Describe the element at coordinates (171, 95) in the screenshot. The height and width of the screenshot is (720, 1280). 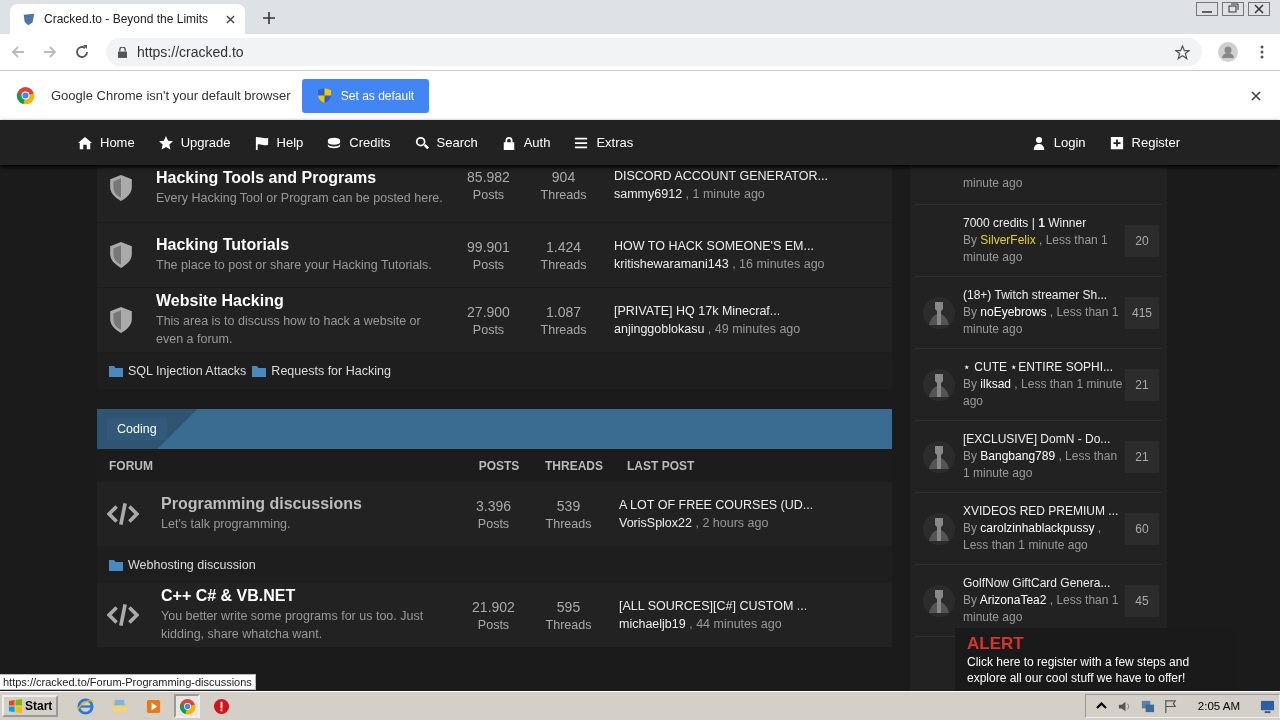
I see `infobar-message: Google Chrome isn't your default browser` at that location.